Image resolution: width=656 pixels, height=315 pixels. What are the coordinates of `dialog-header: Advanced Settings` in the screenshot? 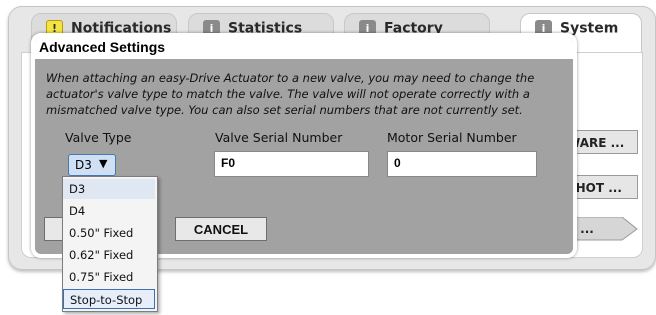 It's located at (304, 48).